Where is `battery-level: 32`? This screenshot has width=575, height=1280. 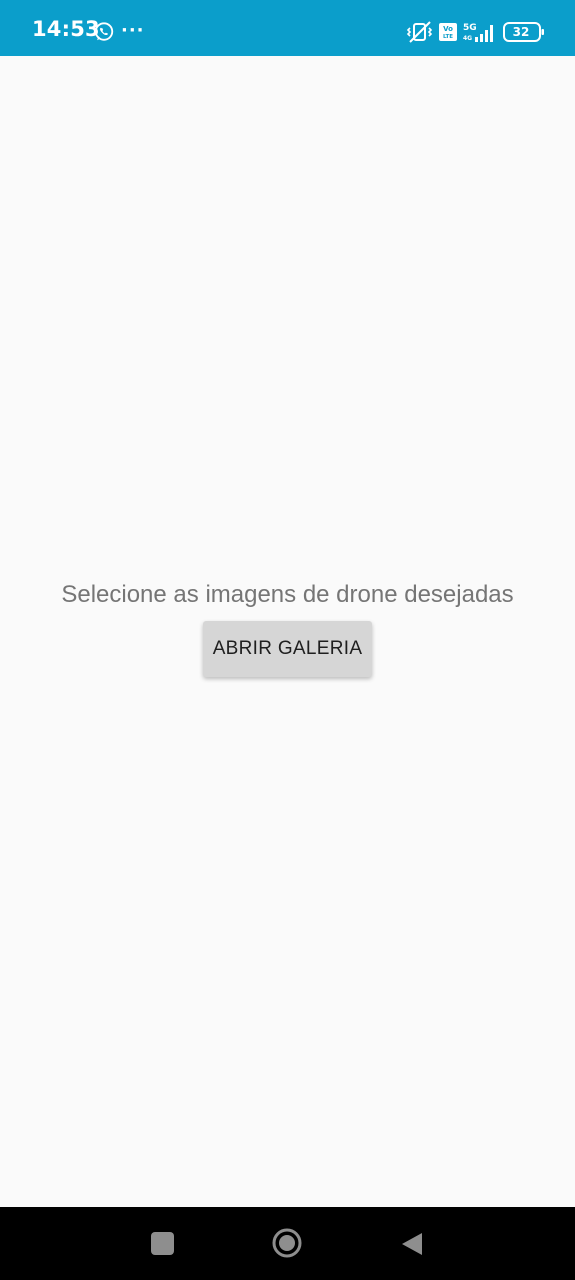 battery-level: 32 is located at coordinates (521, 32).